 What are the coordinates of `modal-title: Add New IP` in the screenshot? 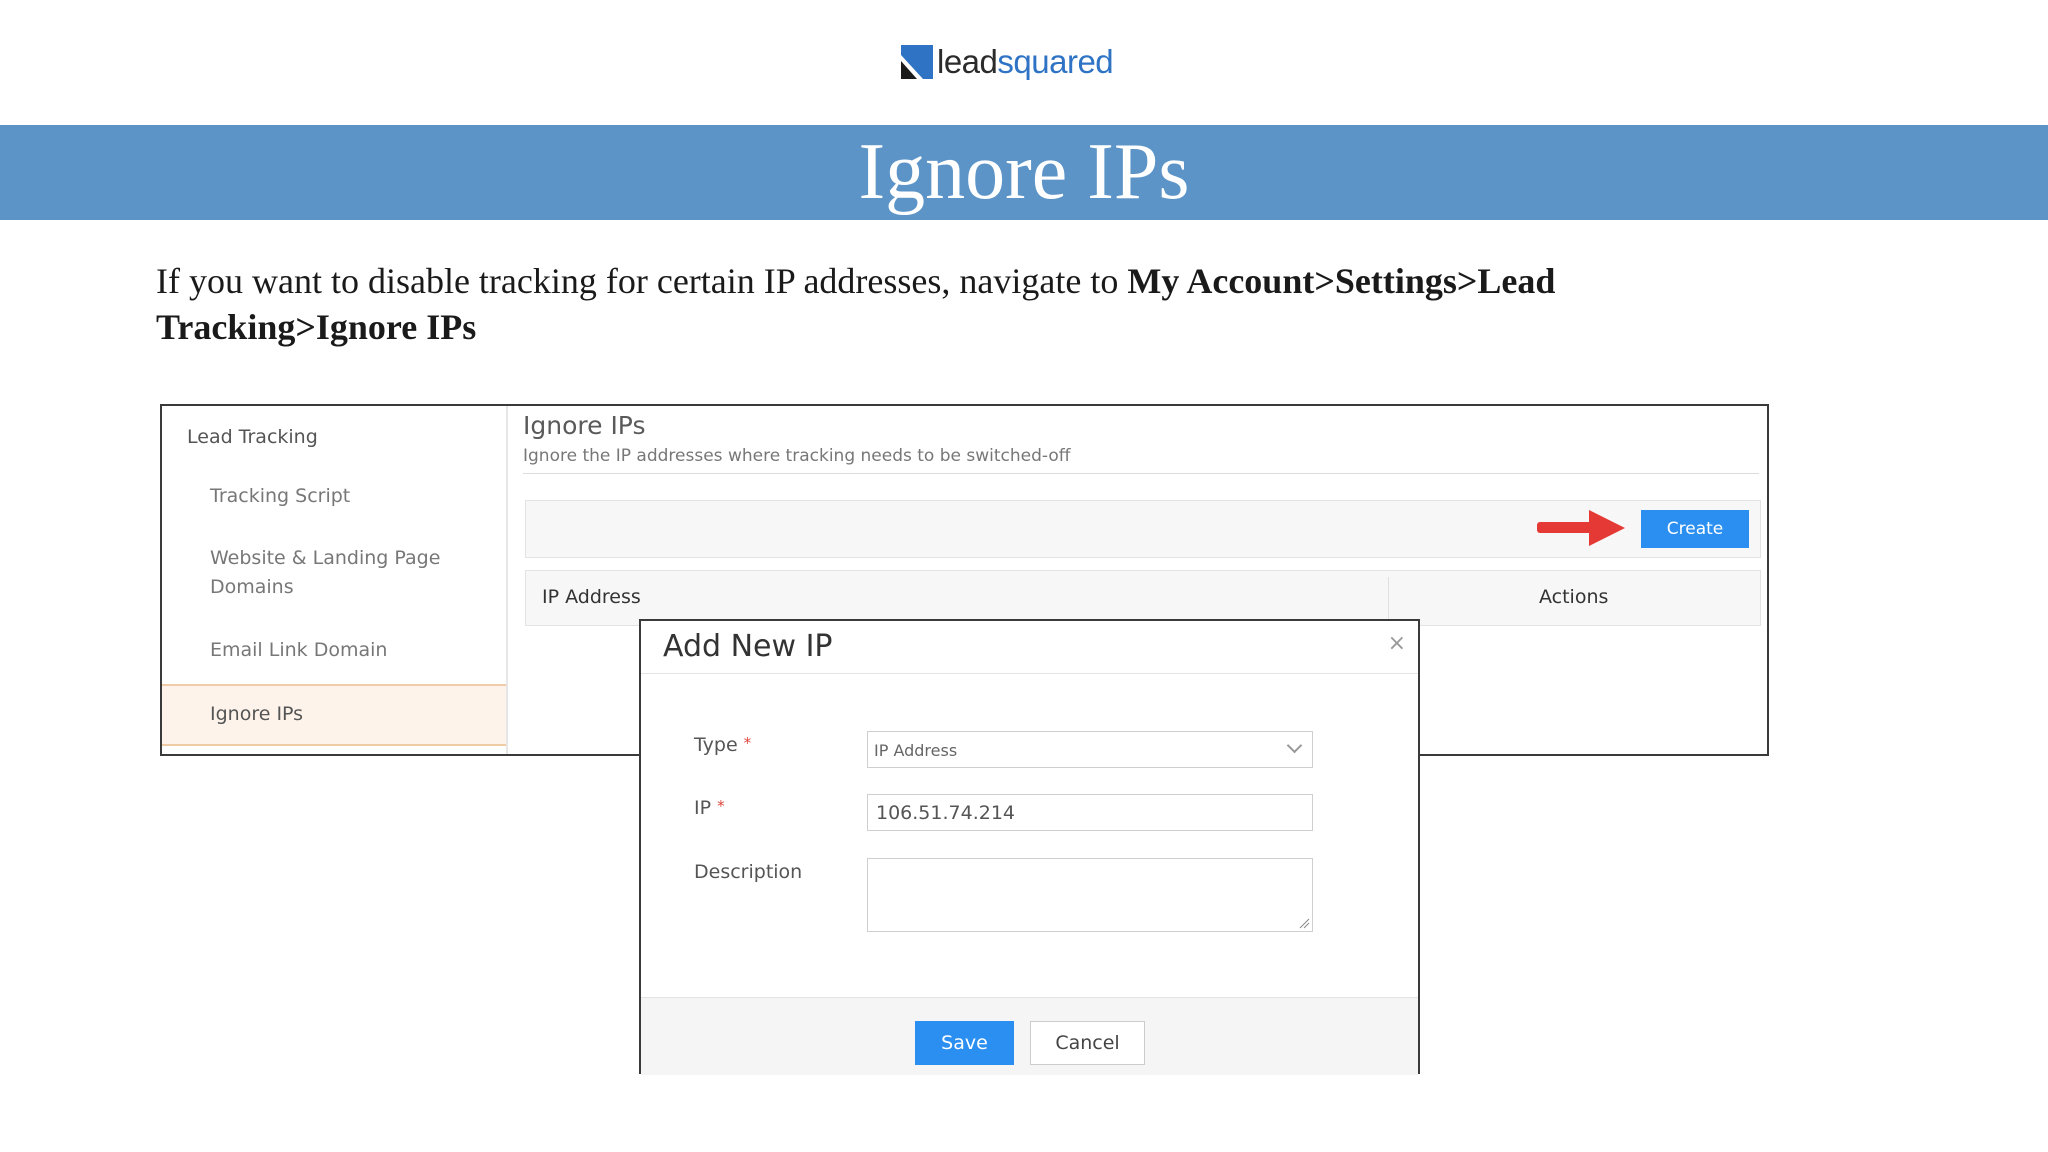 It's located at (748, 646).